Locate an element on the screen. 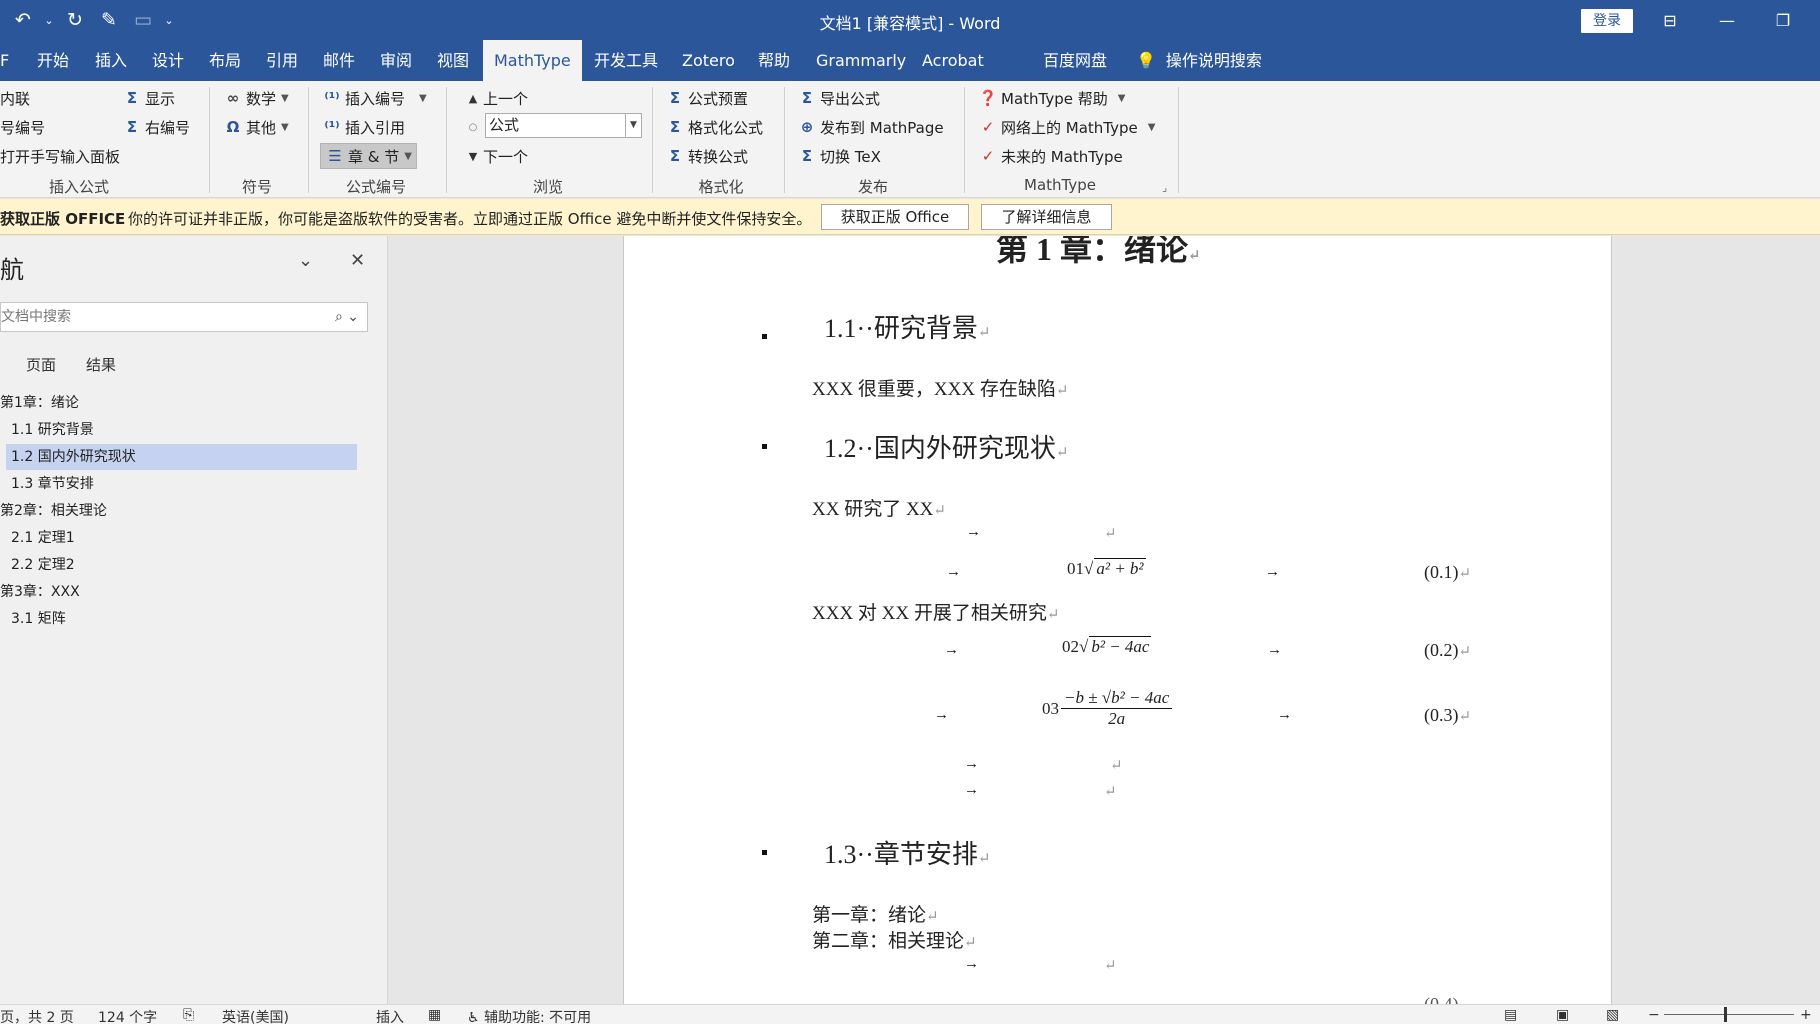  undo-icon: ↶ is located at coordinates (23, 20).